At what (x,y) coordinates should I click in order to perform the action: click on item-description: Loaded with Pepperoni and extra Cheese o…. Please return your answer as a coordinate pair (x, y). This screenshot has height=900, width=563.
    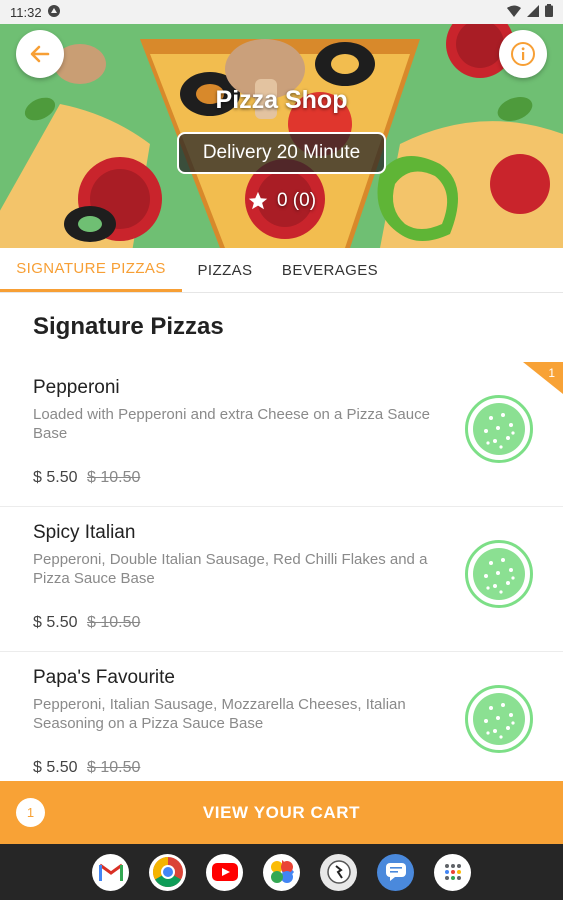
    Looking at the image, I should click on (231, 424).